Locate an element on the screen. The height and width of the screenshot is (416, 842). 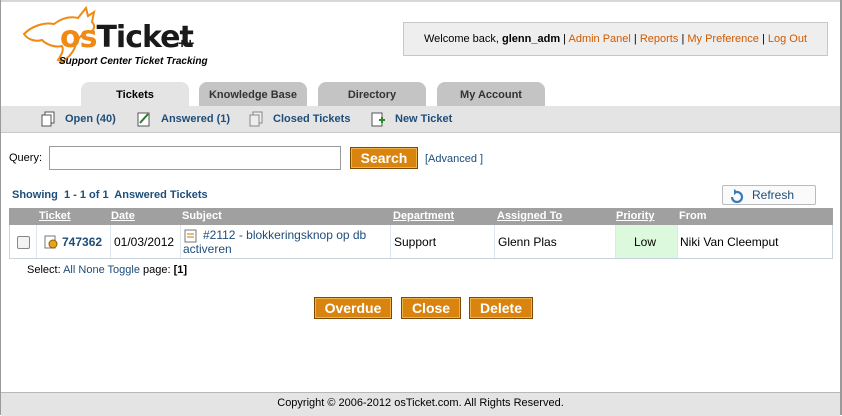
ticket-subject-line1: #2112 - blokkeringsknop op db is located at coordinates (284, 235).